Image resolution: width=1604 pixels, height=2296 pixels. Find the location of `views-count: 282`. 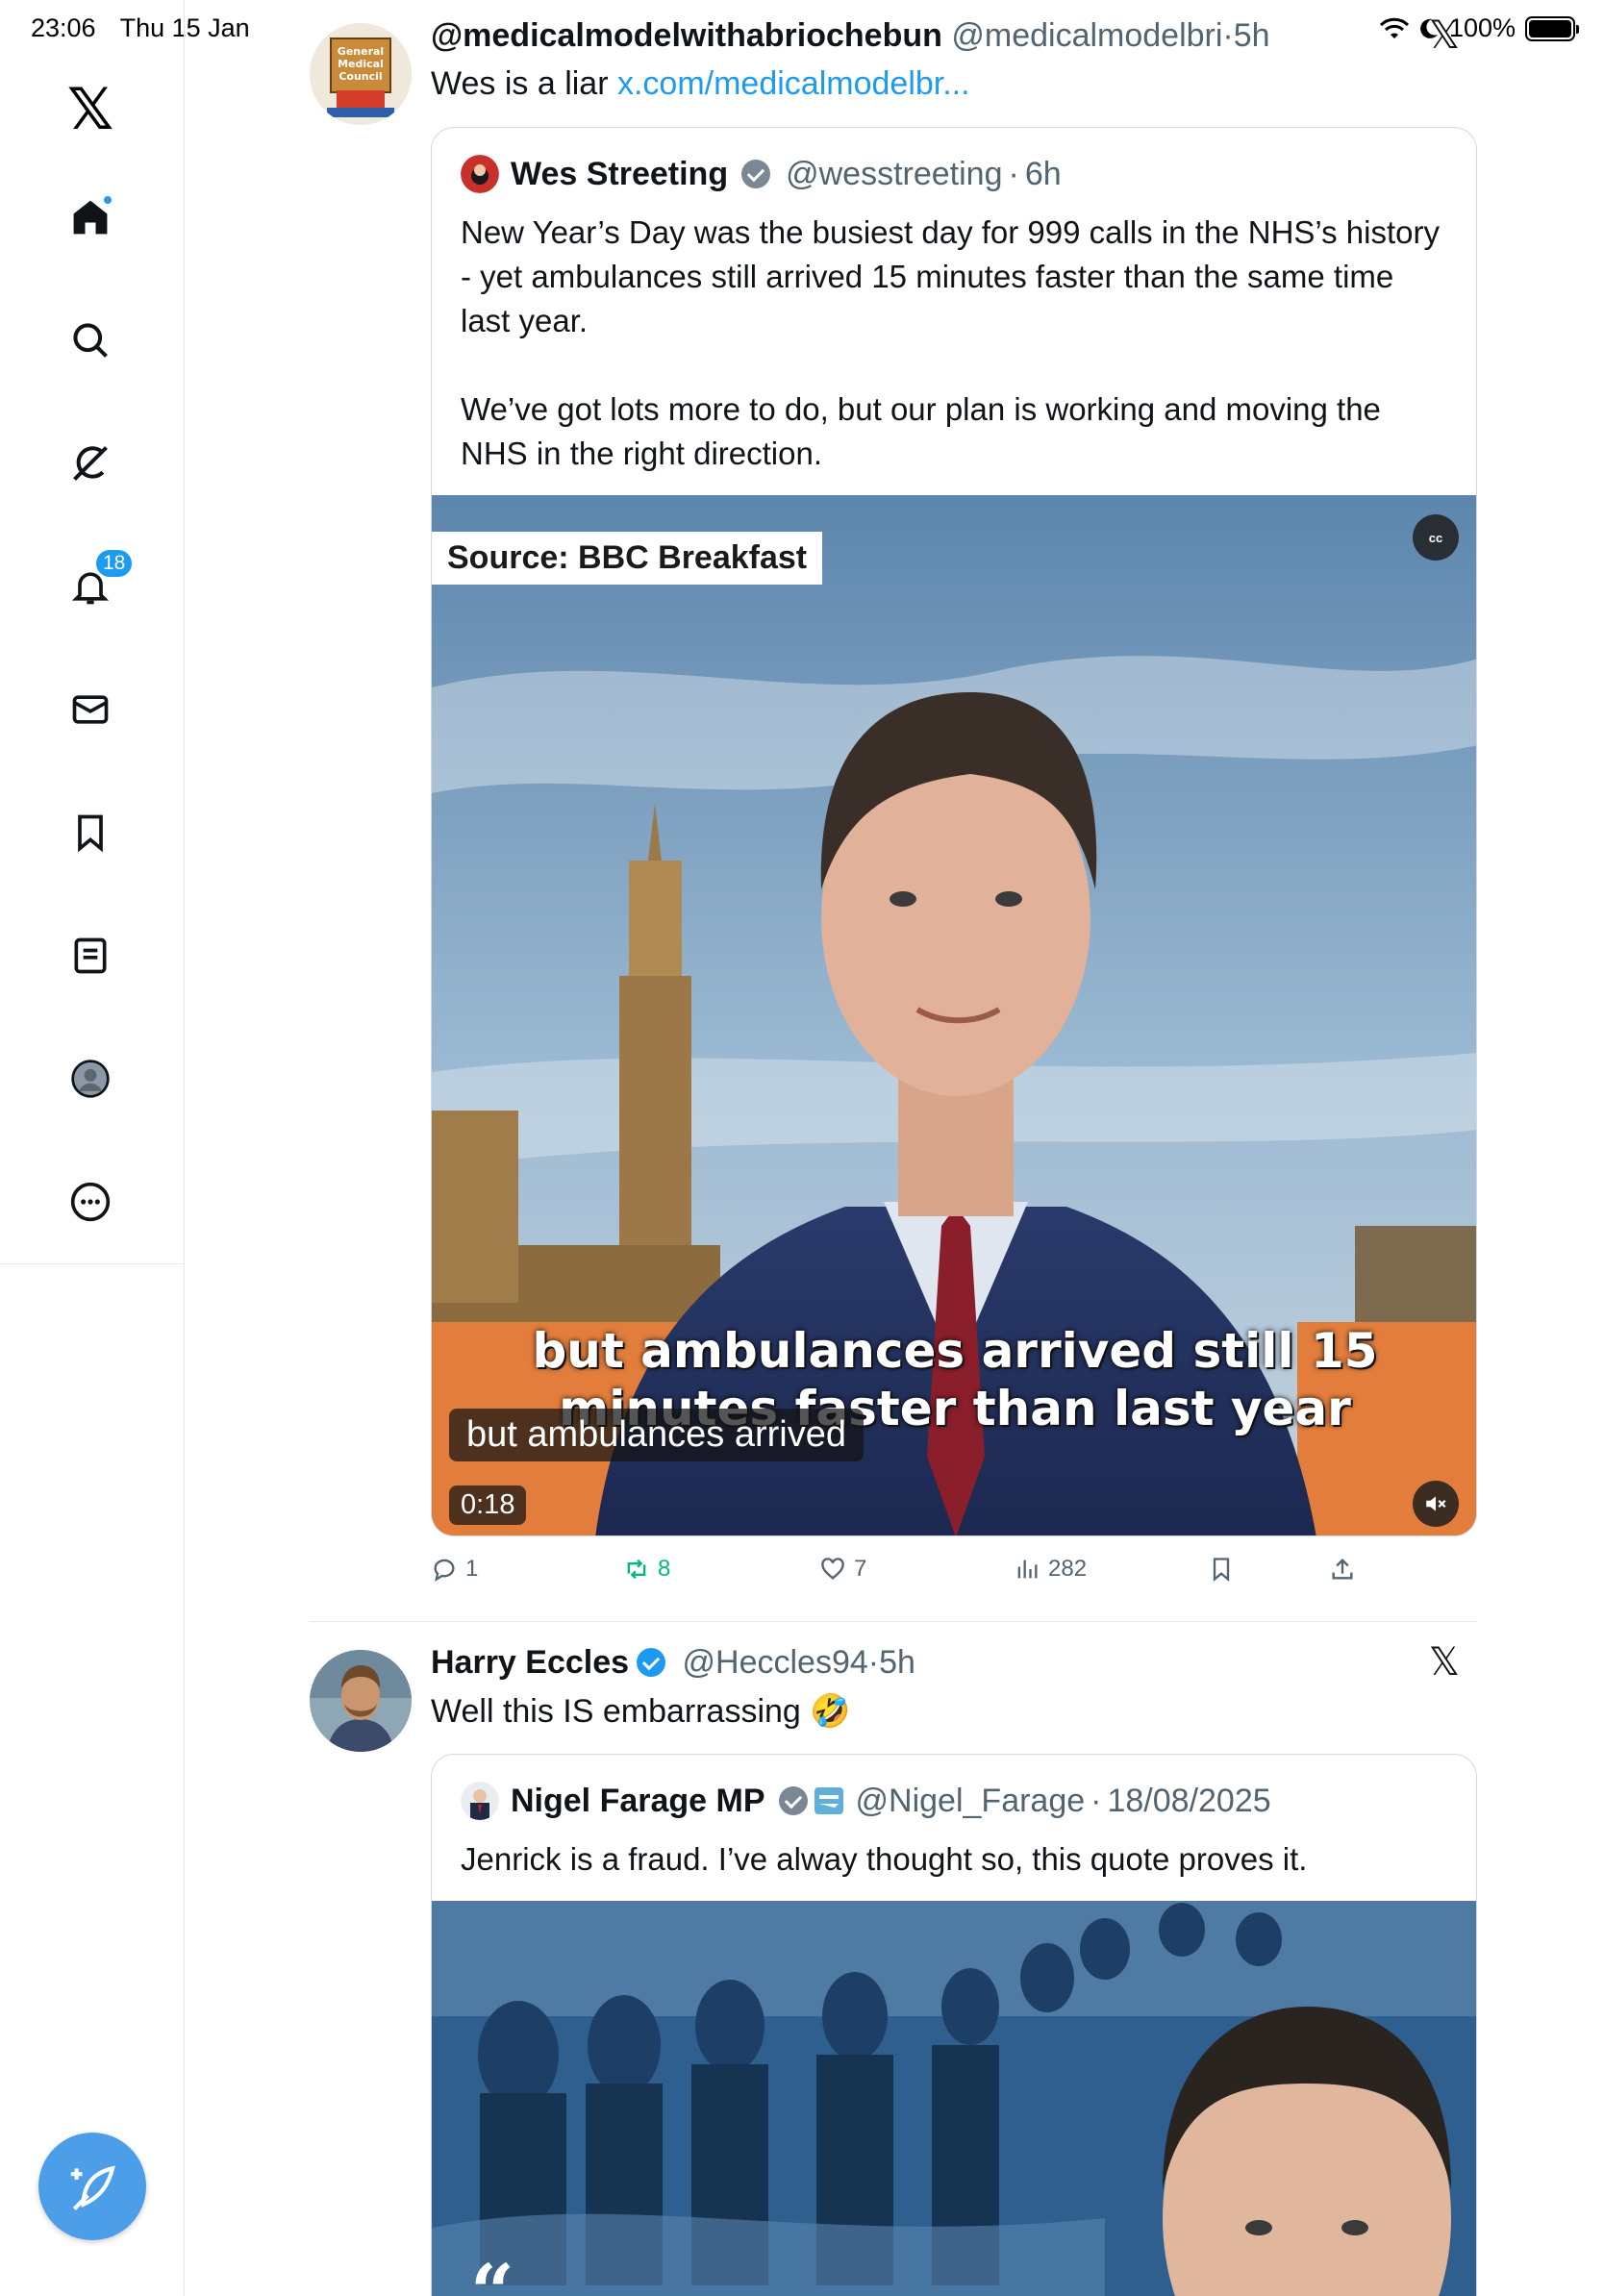

views-count: 282 is located at coordinates (1068, 1569).